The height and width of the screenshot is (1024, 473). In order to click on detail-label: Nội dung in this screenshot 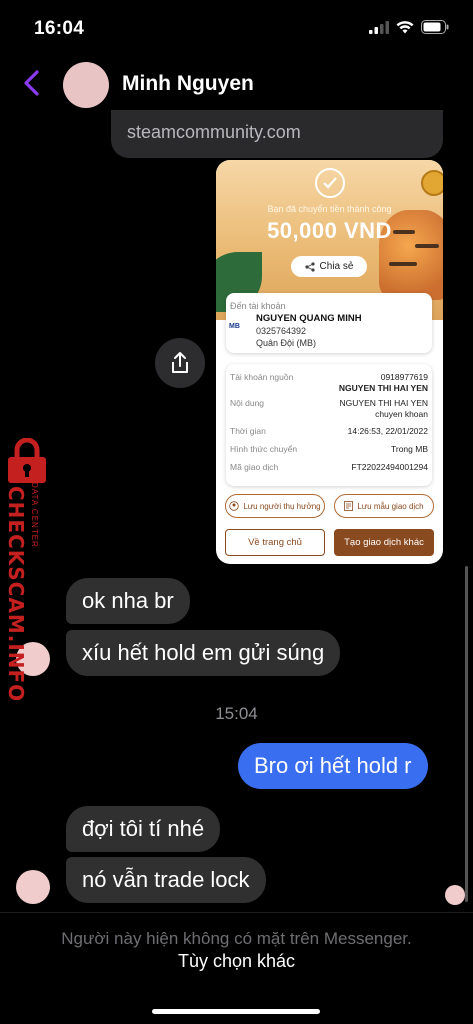, I will do `click(247, 403)`.